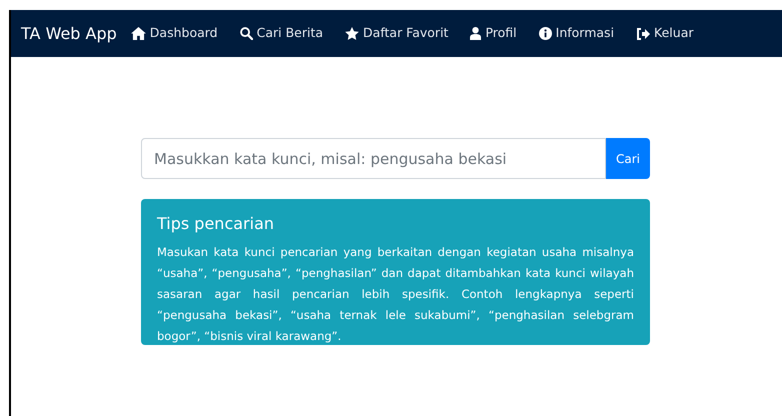 Image resolution: width=782 pixels, height=416 pixels. What do you see at coordinates (352, 33) in the screenshot?
I see `star-icon` at bounding box center [352, 33].